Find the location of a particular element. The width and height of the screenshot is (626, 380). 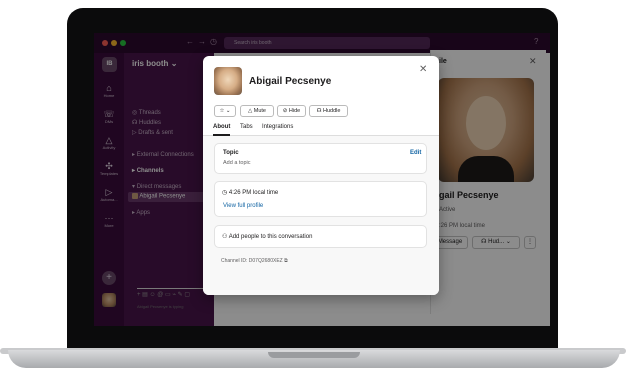

copy-icon: ⧉ is located at coordinates (286, 261).